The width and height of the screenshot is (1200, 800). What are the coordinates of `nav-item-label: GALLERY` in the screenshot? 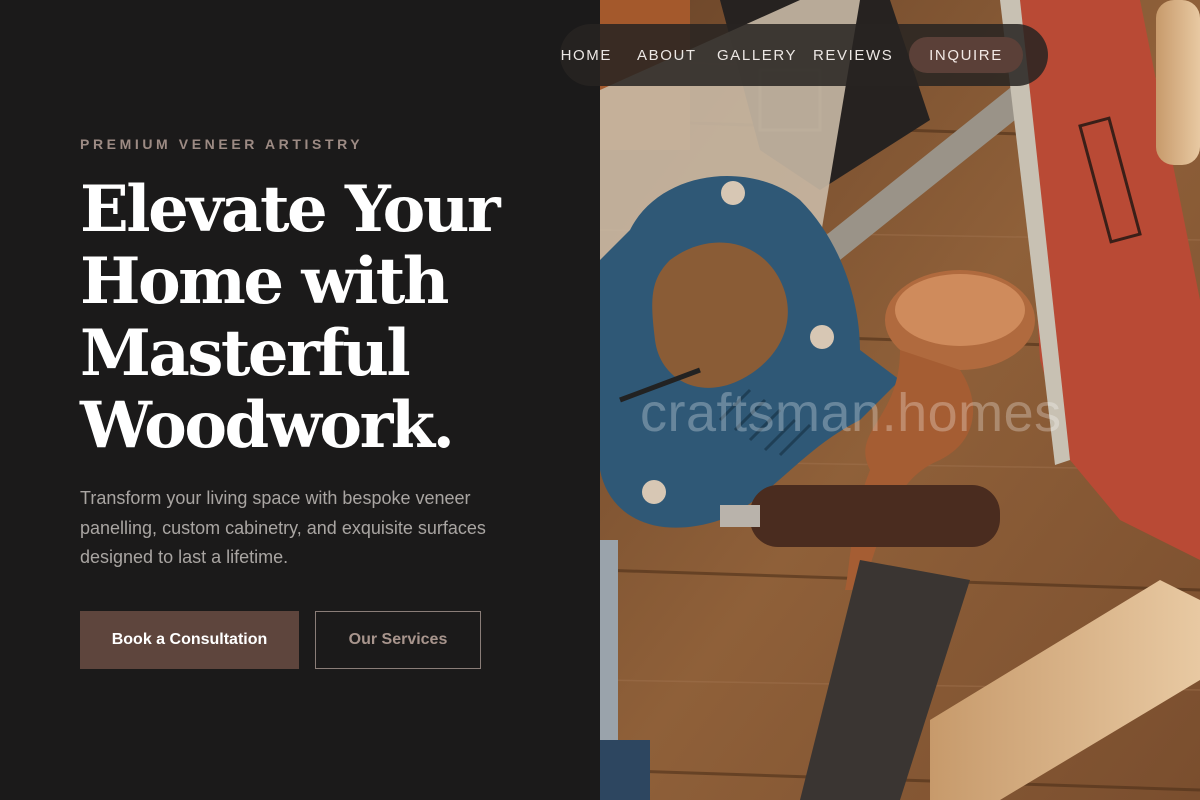 It's located at (757, 55).